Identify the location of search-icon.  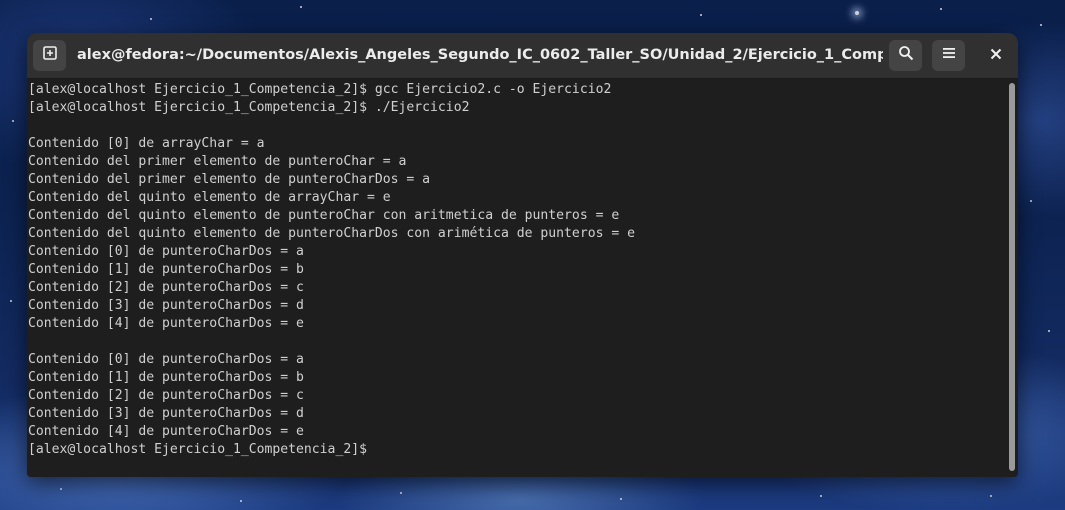
(906, 55).